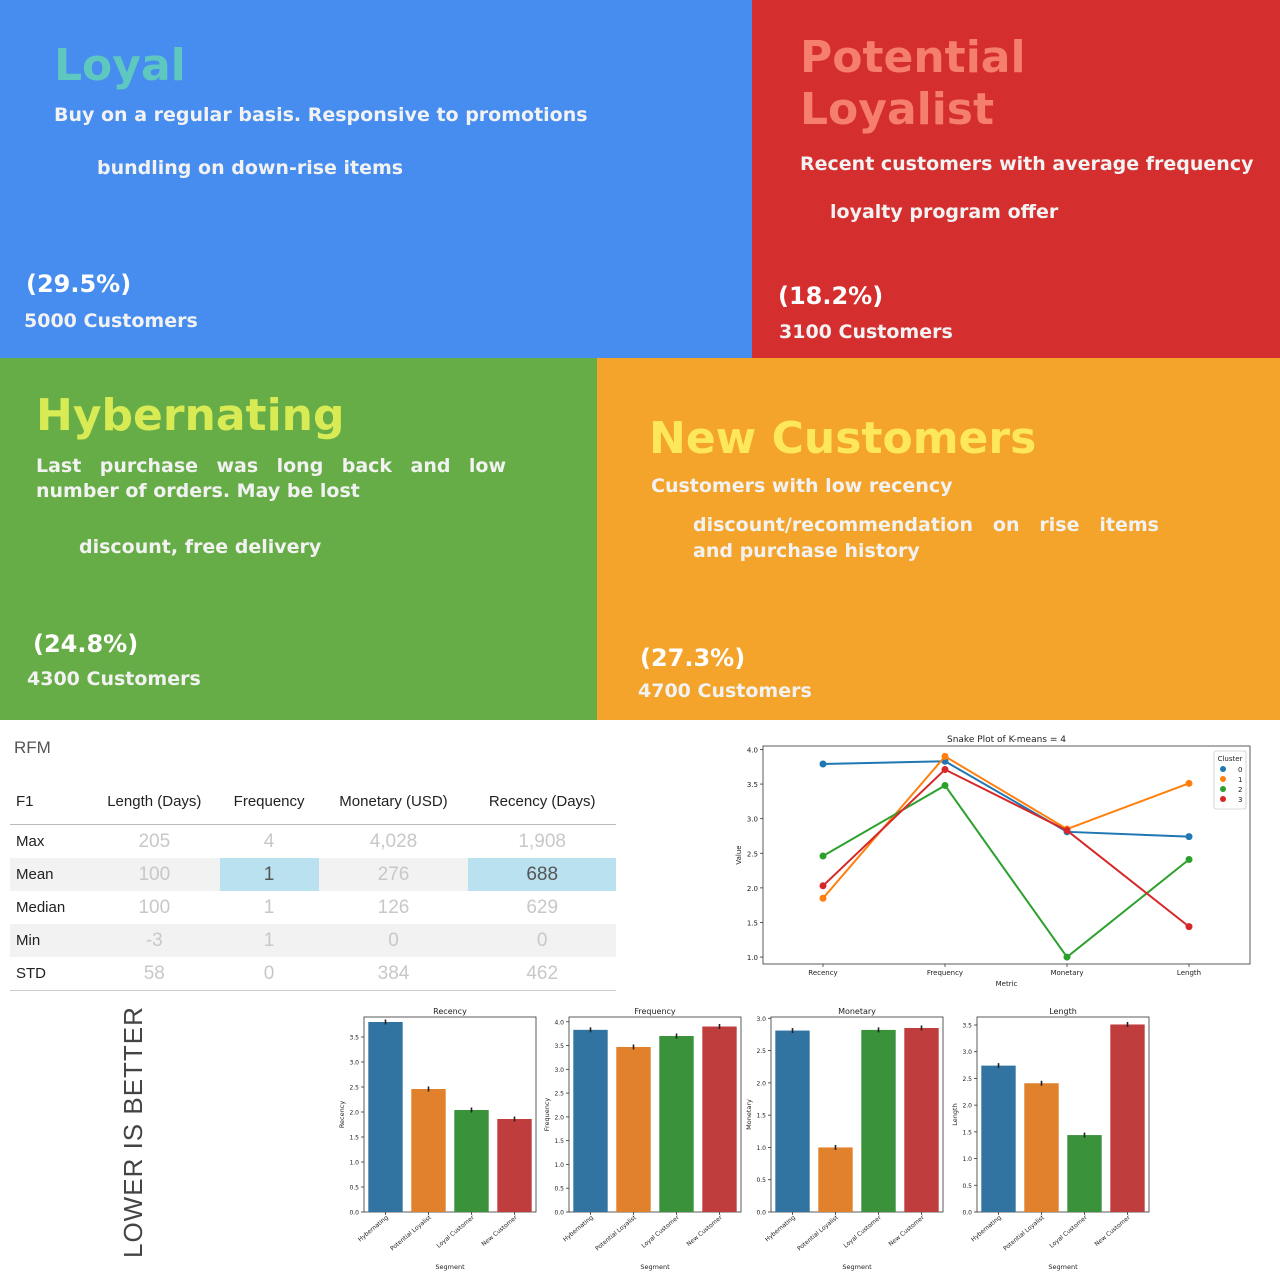 This screenshot has width=1280, height=1280. I want to click on segment-percent: (29.5%), so click(79, 284).